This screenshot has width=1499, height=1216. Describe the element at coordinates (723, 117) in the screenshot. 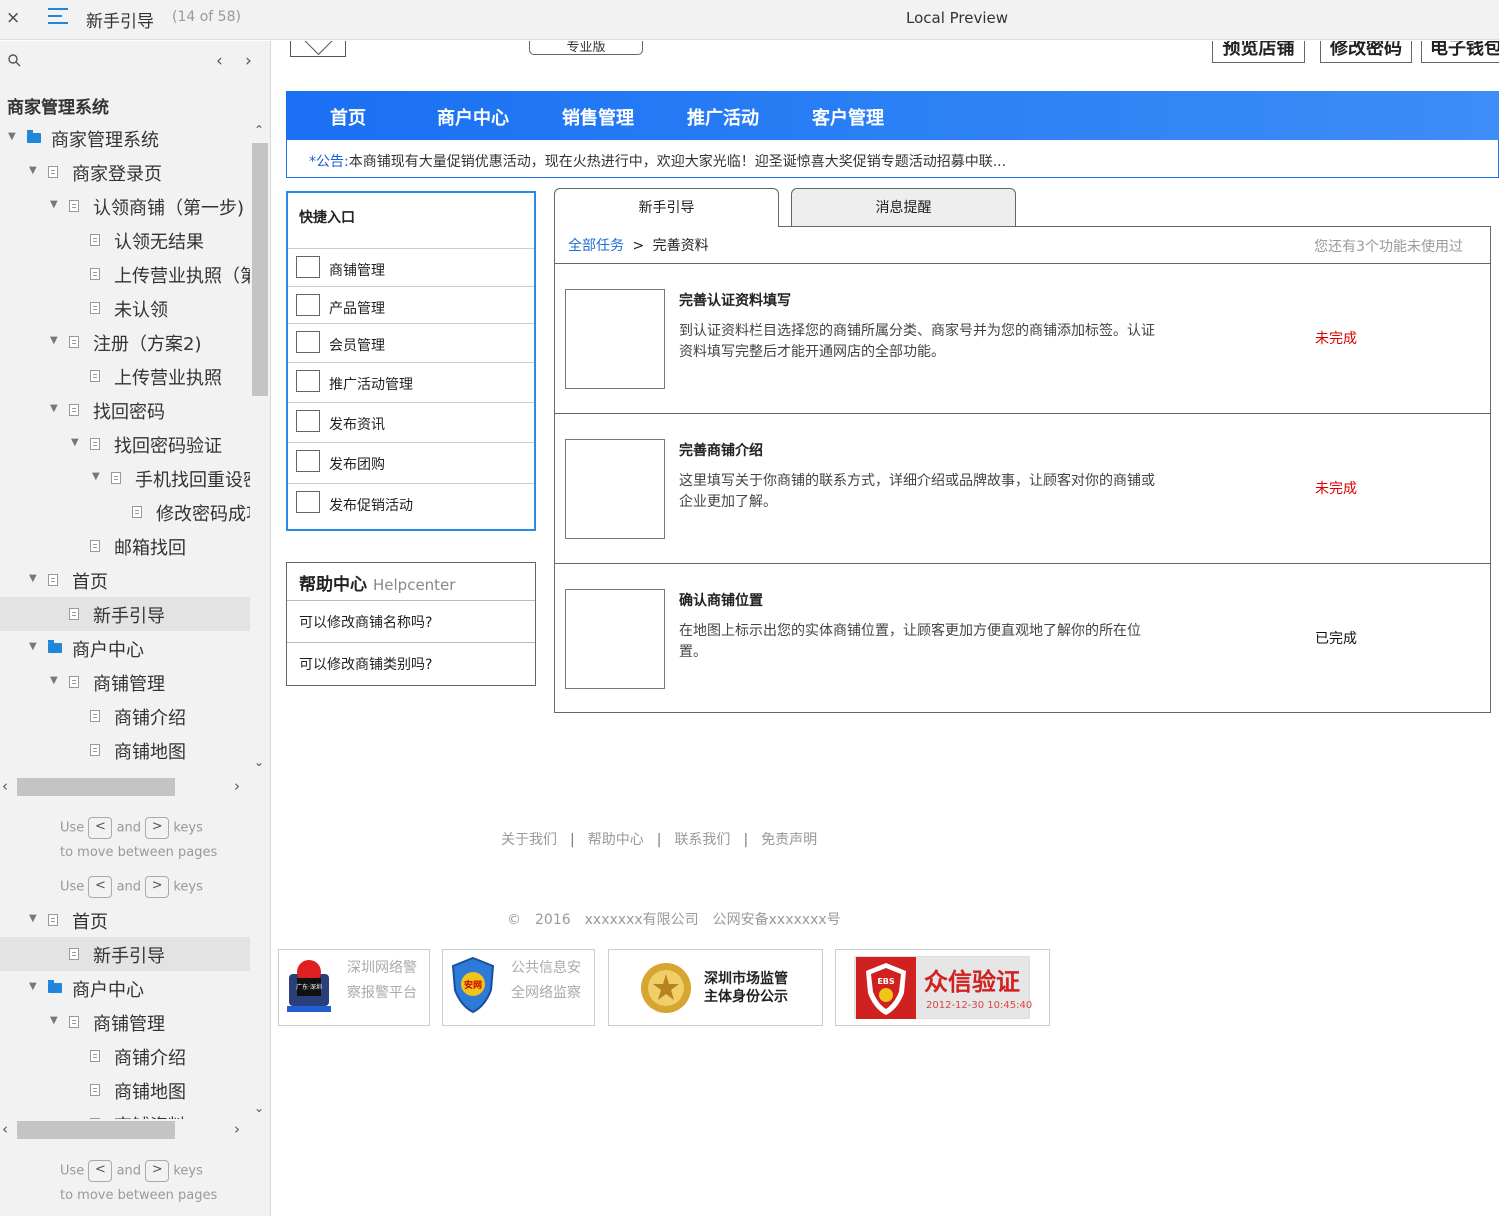

I see `nav-promotions: 推广活动` at that location.